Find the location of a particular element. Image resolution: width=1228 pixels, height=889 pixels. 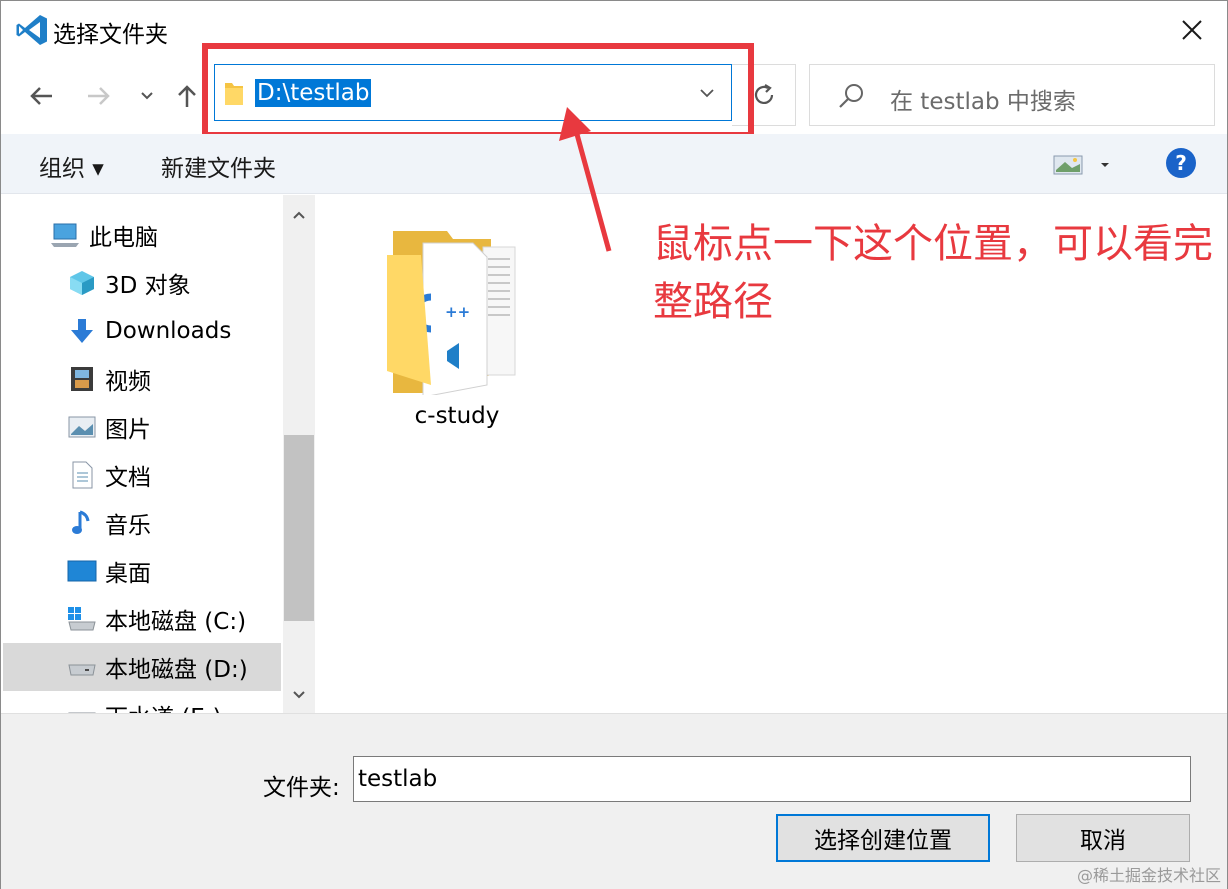

nav-item-label: 视频 is located at coordinates (128, 382).